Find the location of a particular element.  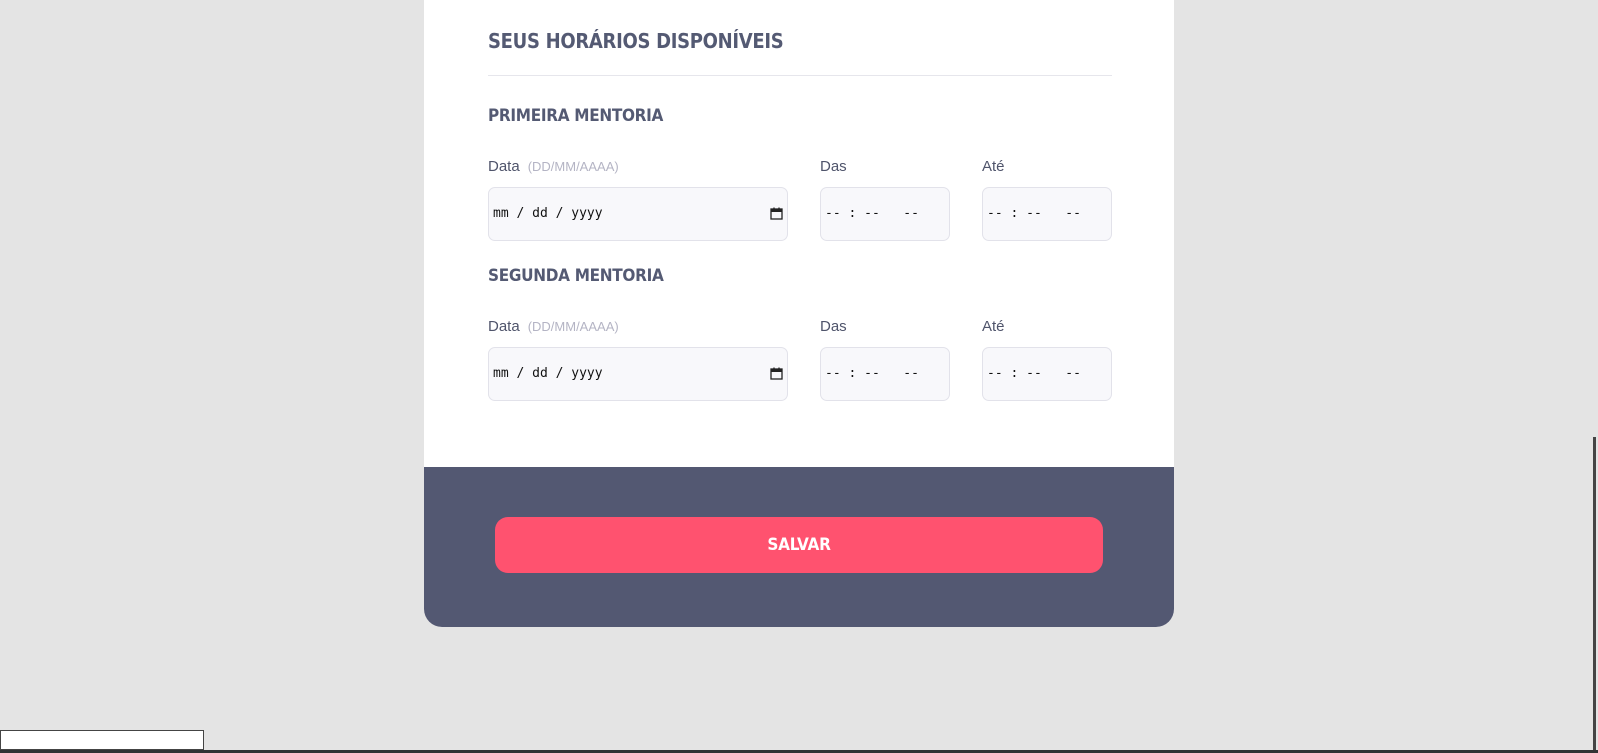

section-divider is located at coordinates (800, 75).